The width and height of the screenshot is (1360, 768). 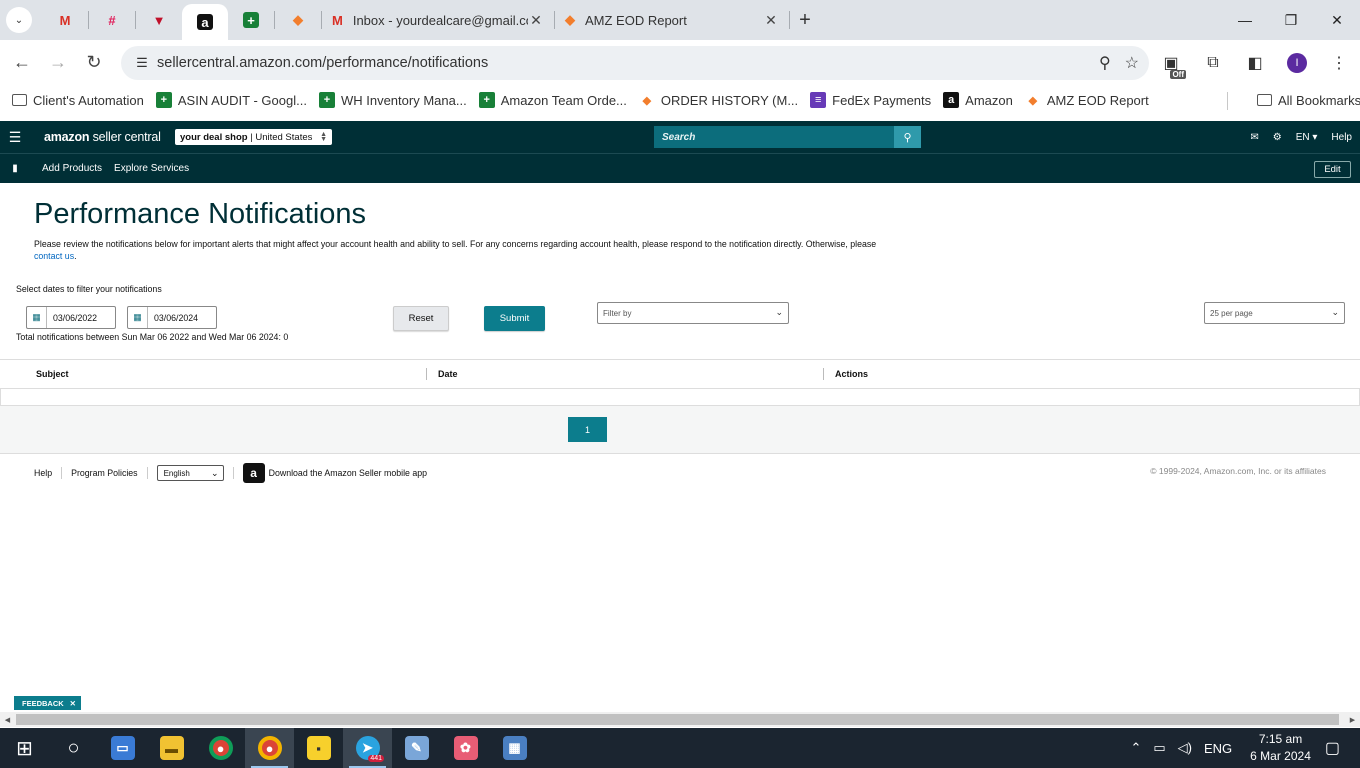 What do you see at coordinates (1274, 313) in the screenshot?
I see `per-page-select: 25 per page ⌄` at bounding box center [1274, 313].